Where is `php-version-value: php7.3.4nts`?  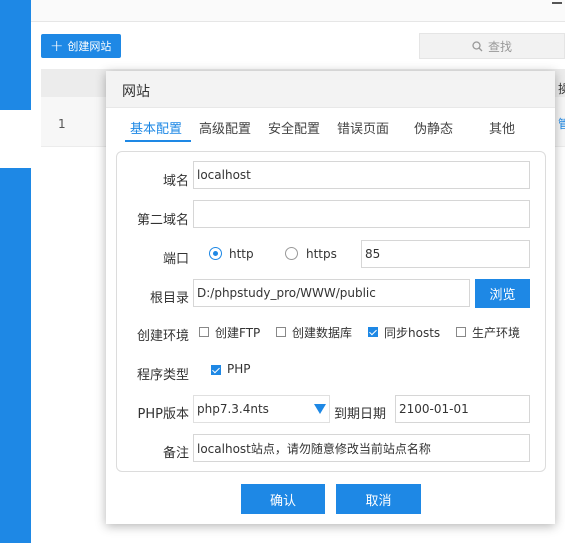
php-version-value: php7.3.4nts is located at coordinates (233, 409).